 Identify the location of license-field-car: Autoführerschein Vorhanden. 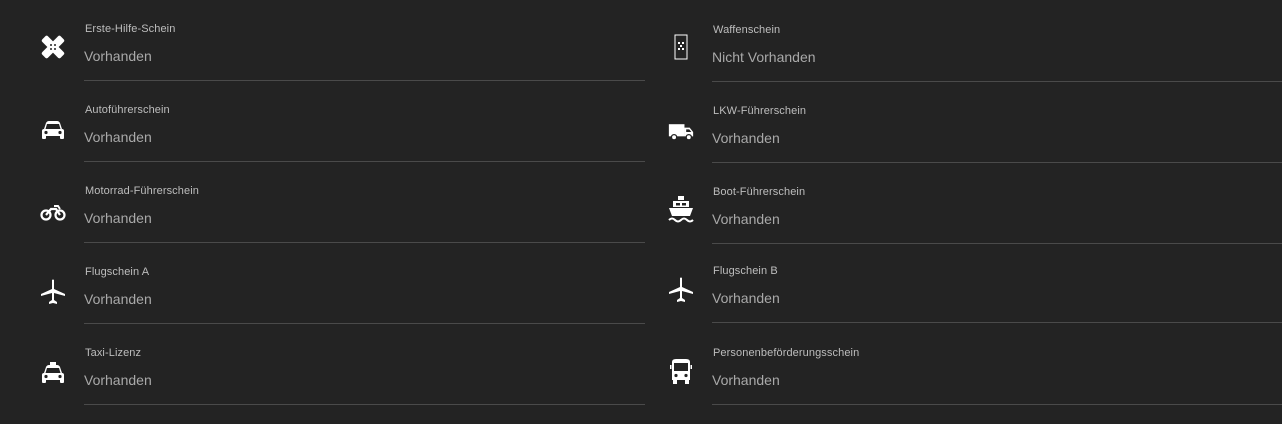
(364, 121).